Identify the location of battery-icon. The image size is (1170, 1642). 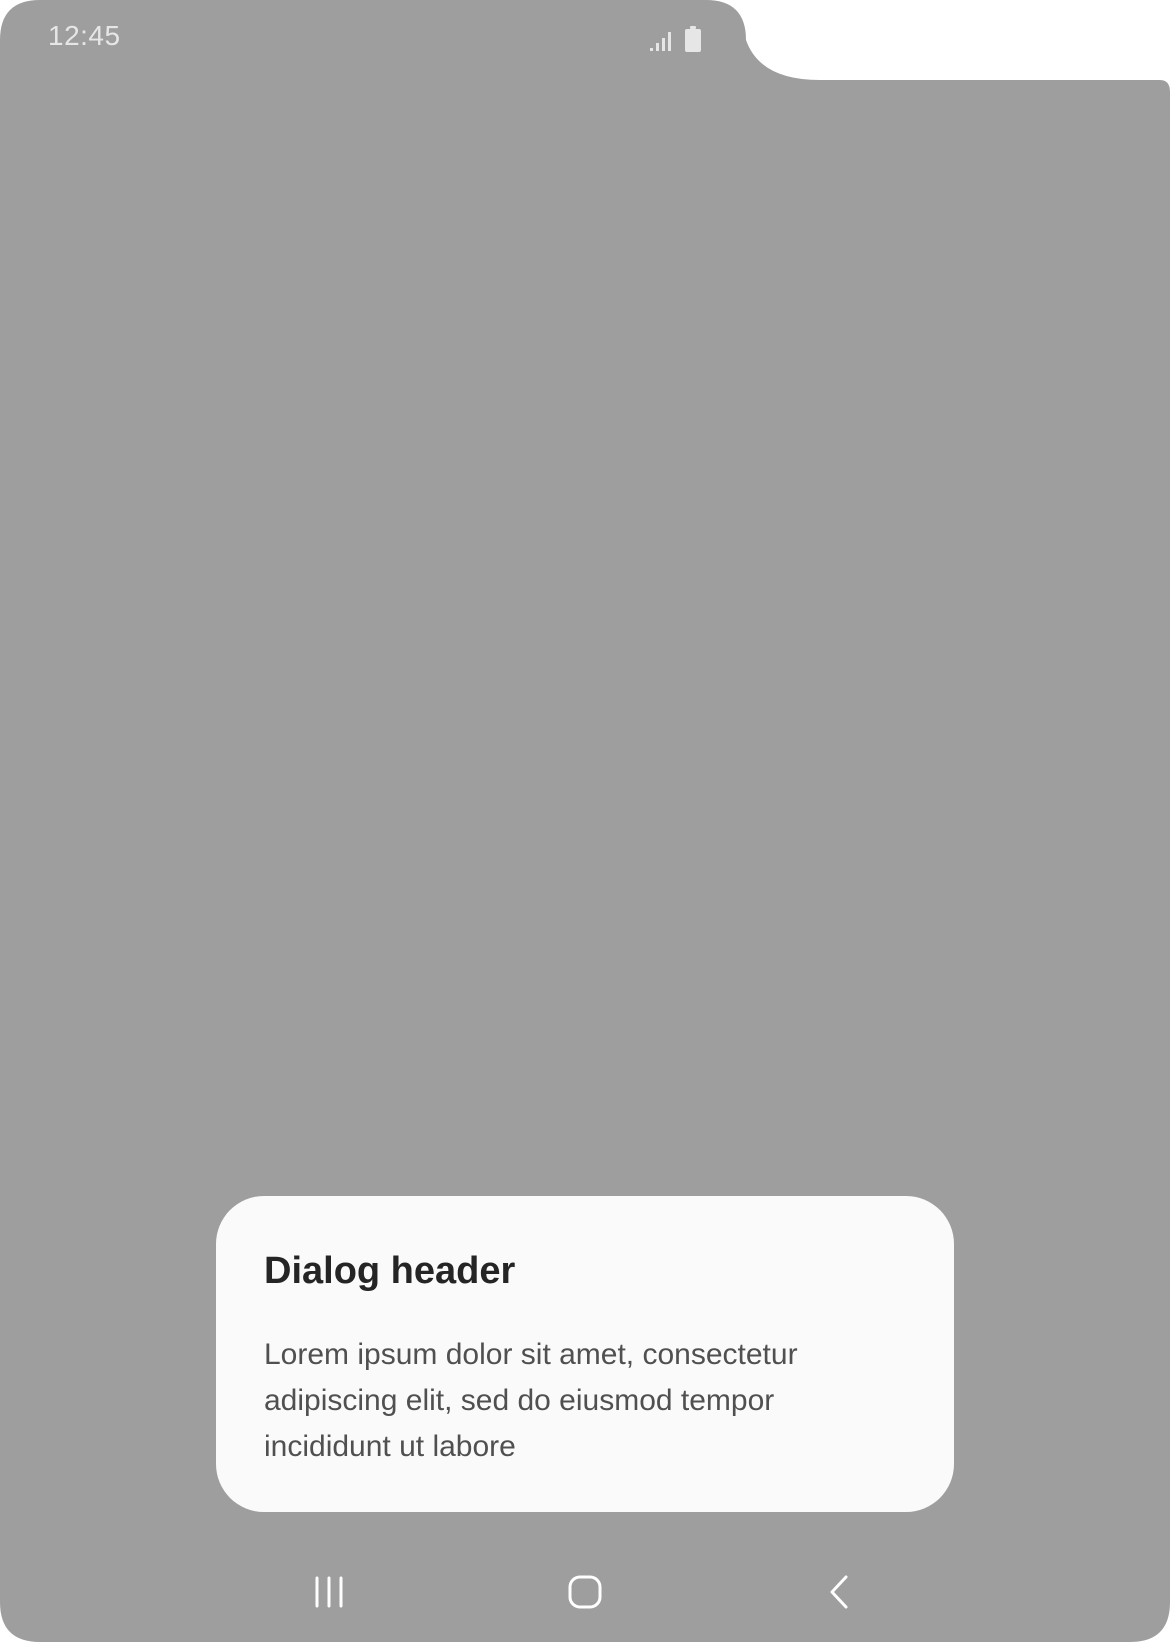
(693, 39).